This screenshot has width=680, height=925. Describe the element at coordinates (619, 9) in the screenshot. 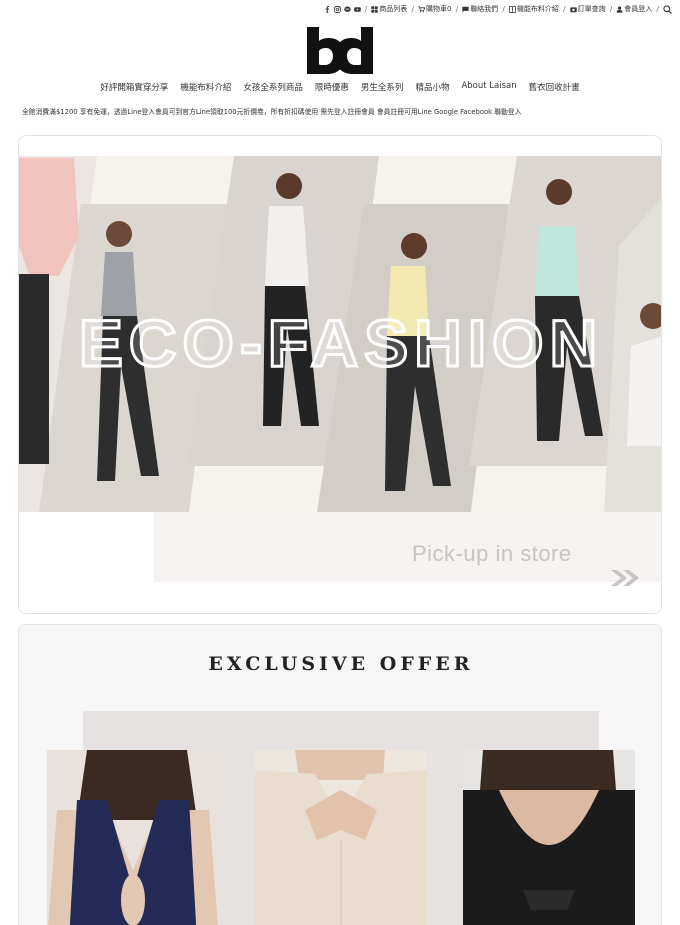

I see `user-icon` at that location.